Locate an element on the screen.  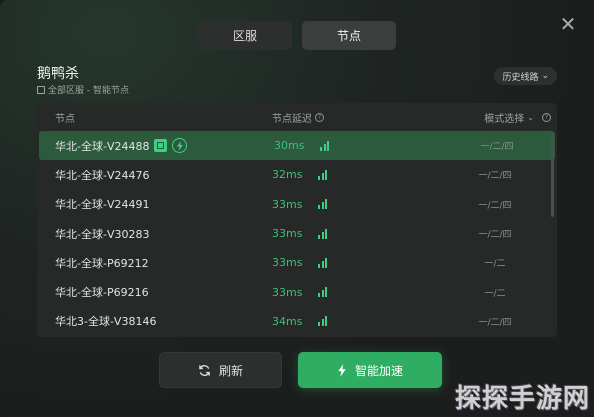
latency-cell: 32ms is located at coordinates (300, 175).